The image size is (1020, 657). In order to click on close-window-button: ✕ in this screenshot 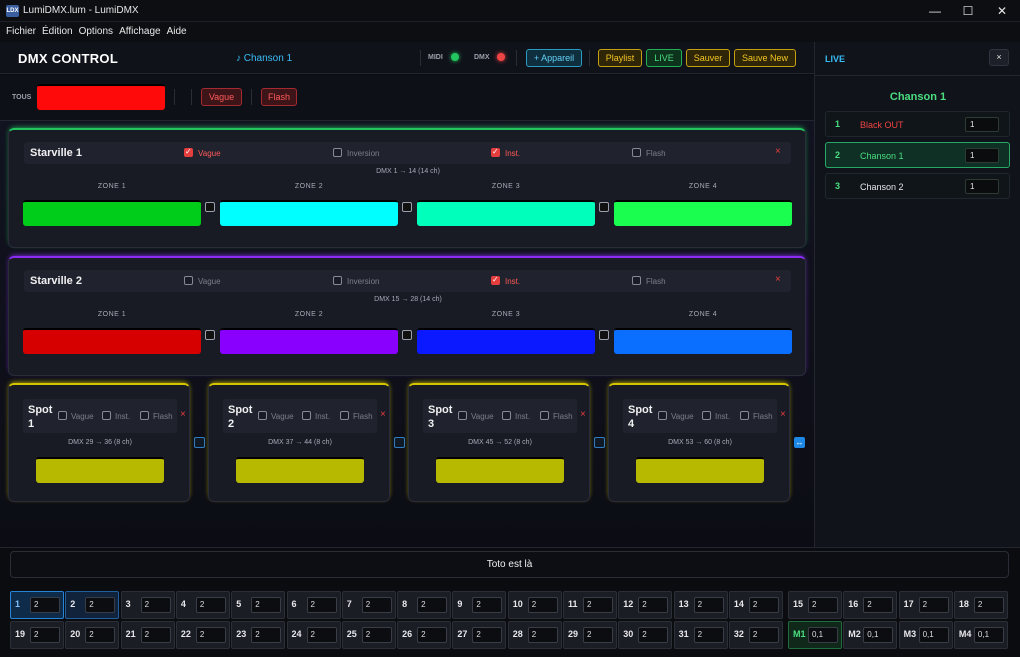, I will do `click(1002, 11)`.